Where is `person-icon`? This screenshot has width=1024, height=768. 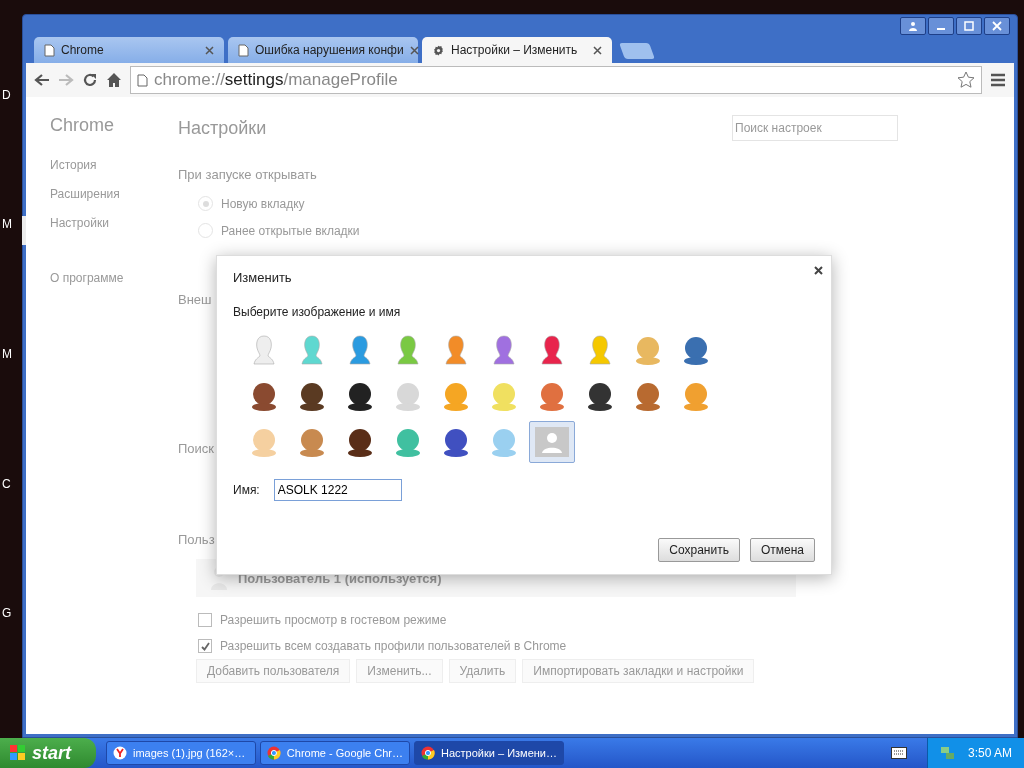
person-icon is located at coordinates (913, 26).